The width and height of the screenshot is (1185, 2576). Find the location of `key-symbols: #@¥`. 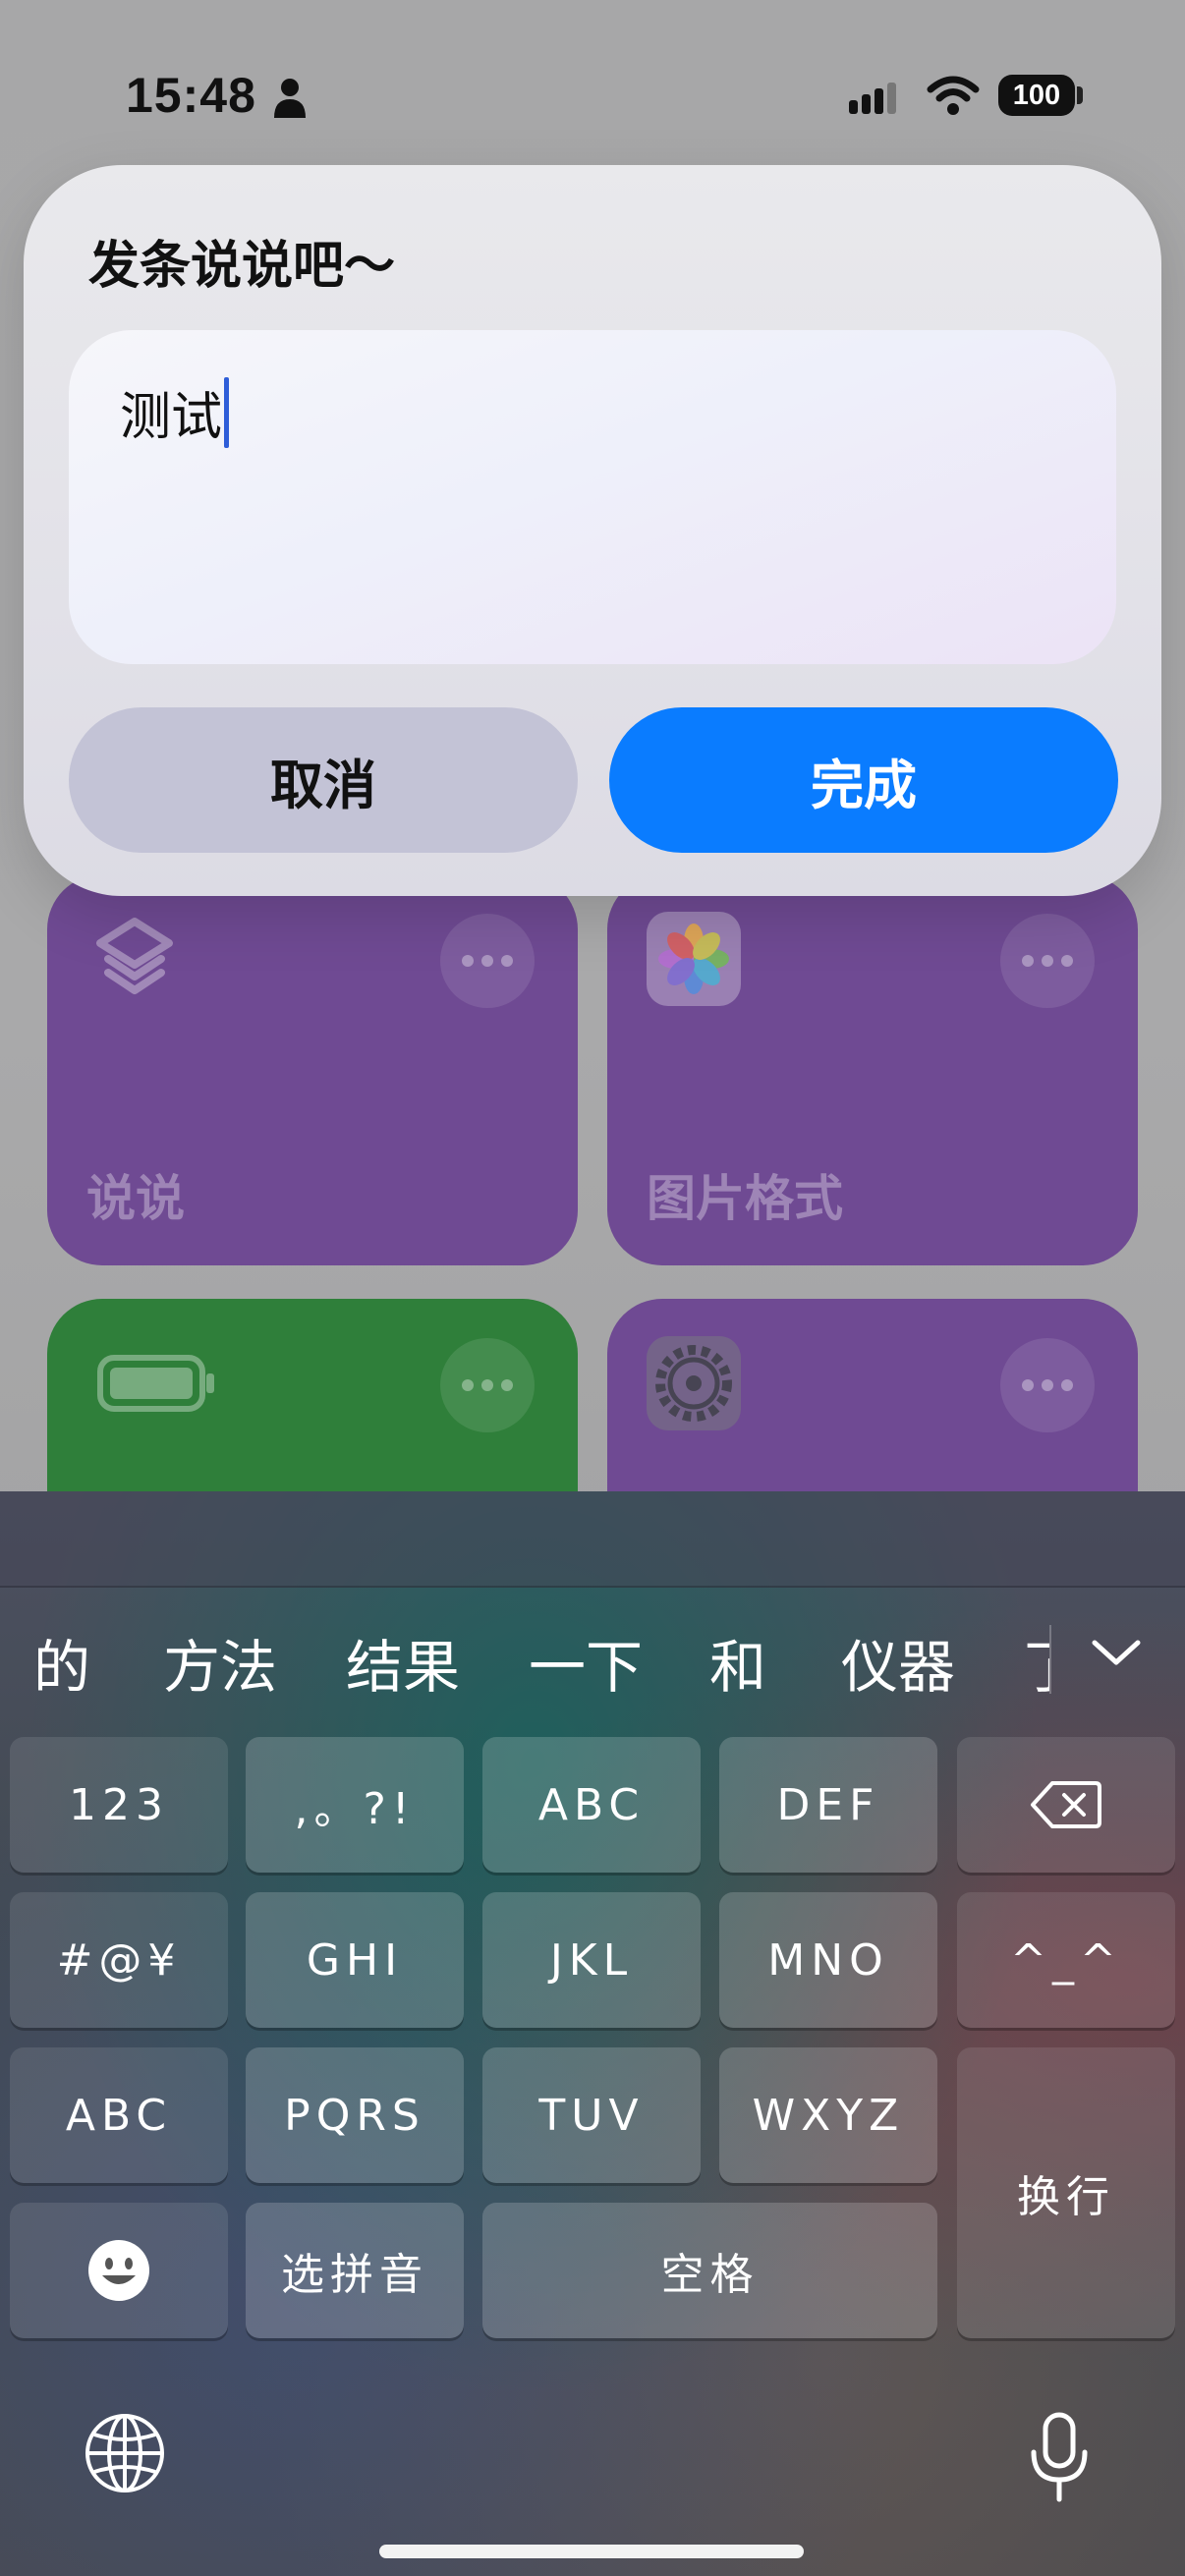

key-symbols: #@¥ is located at coordinates (119, 1960).